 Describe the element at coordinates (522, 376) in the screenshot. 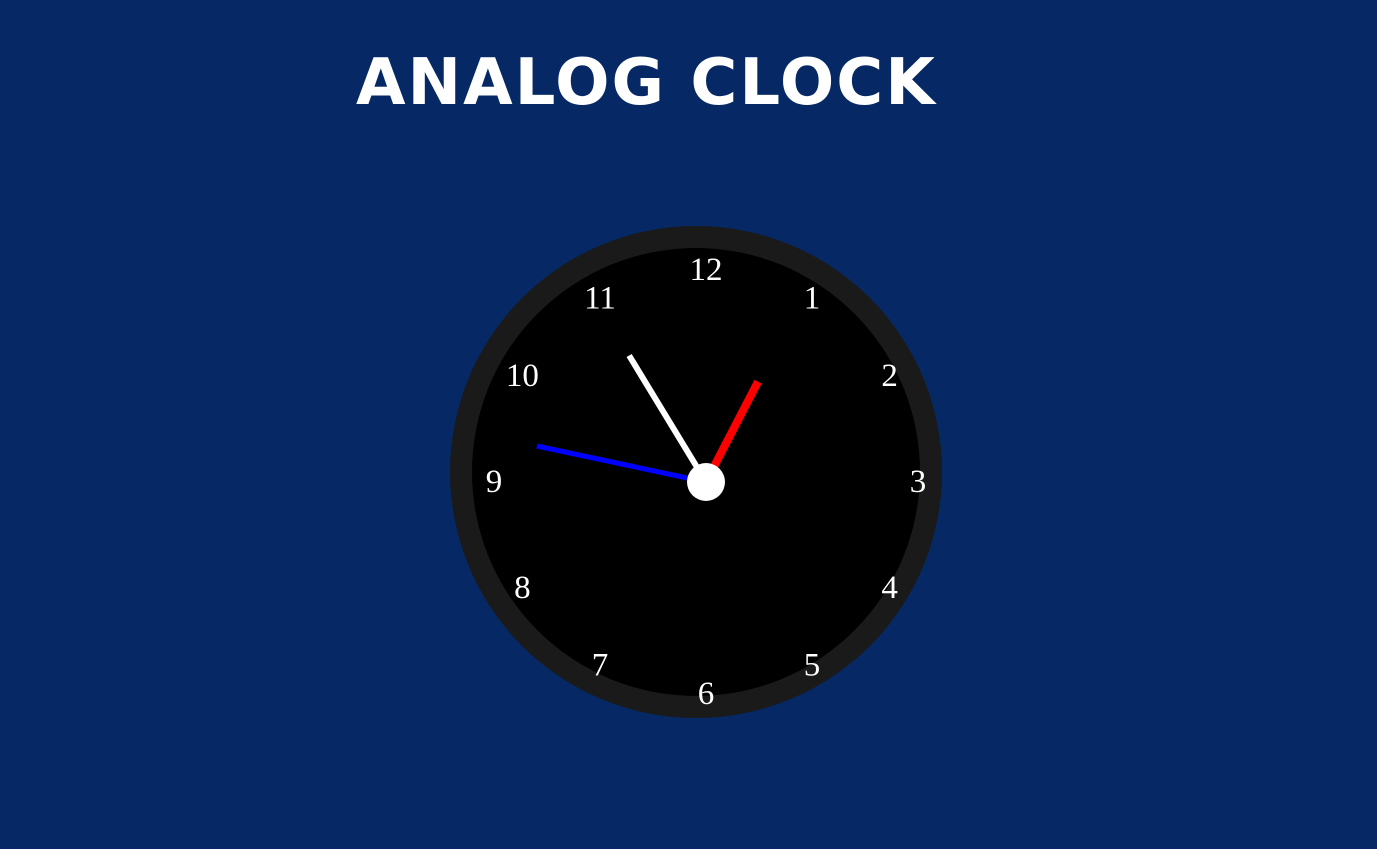

I see `clock-numeral-10: 10` at that location.